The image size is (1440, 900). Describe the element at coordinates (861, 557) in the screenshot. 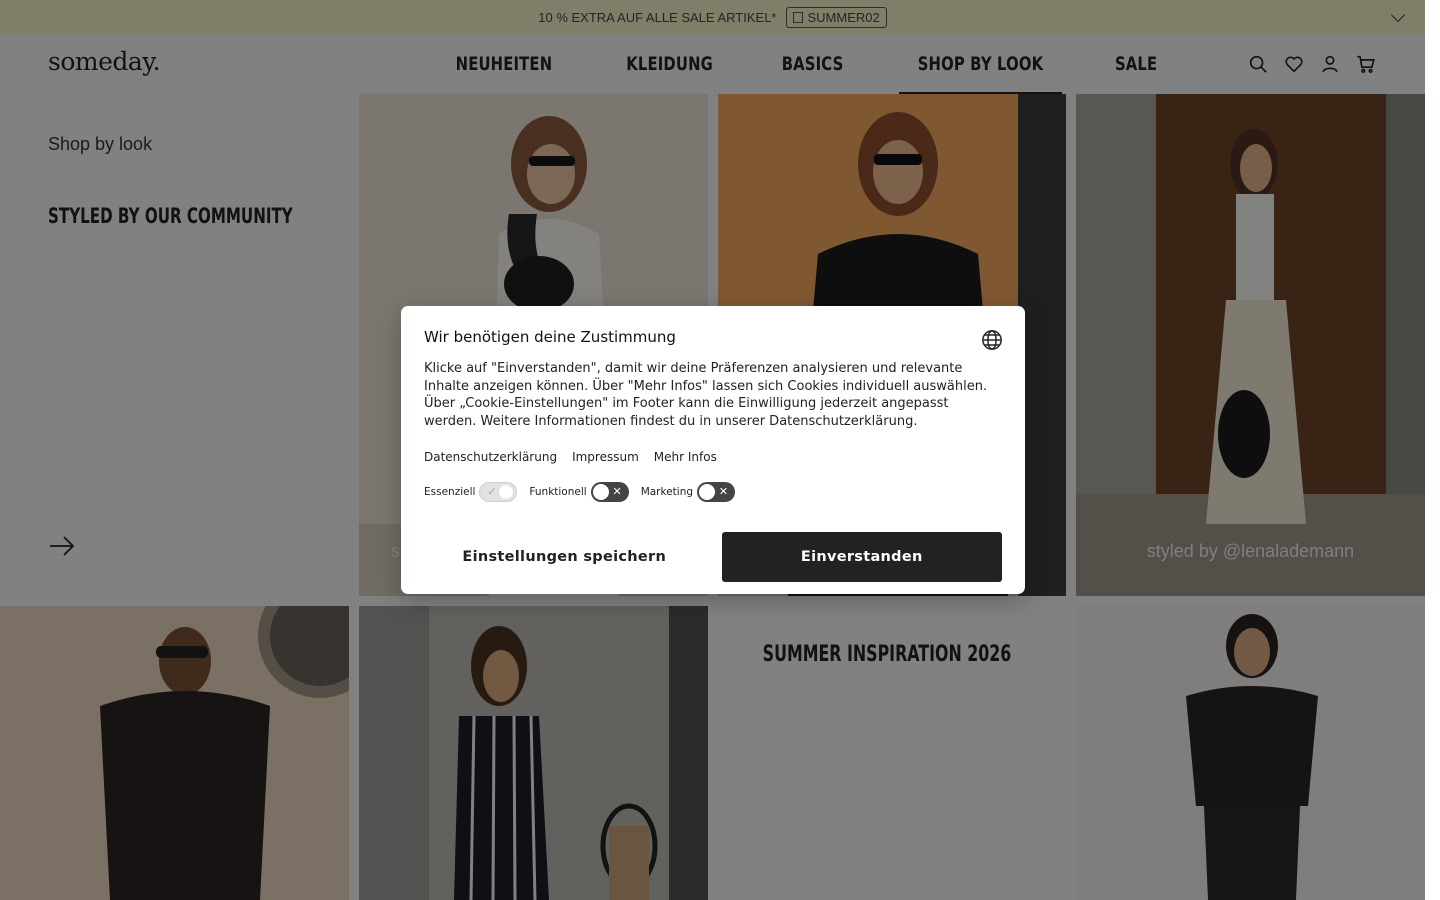

I see `accept-button: Einverstanden` at that location.